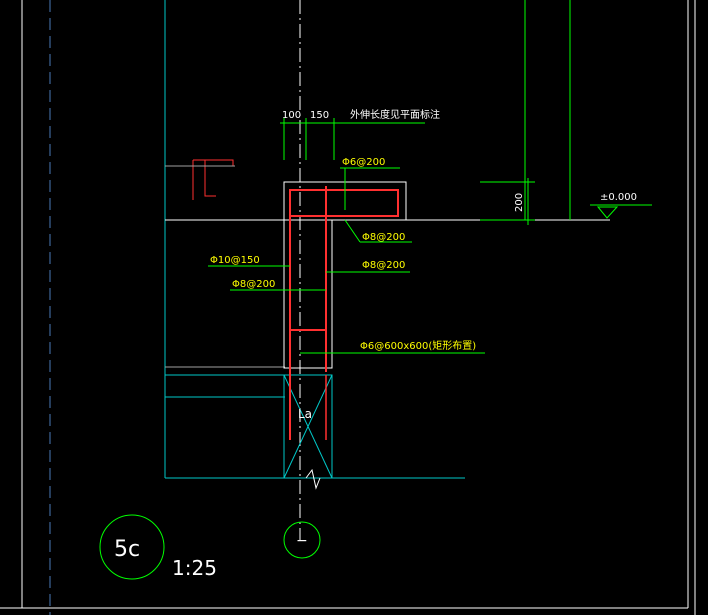  What do you see at coordinates (308, 294) in the screenshot?
I see `column-outline` at bounding box center [308, 294].